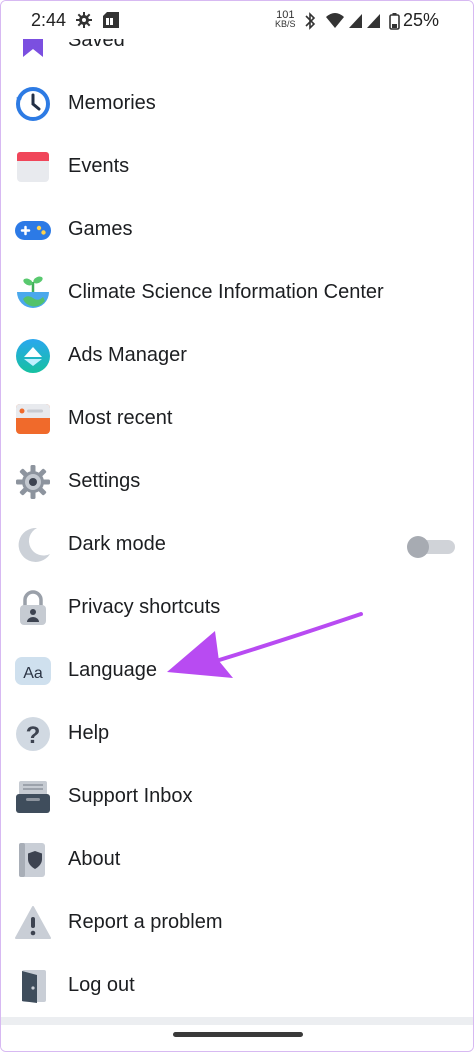  Describe the element at coordinates (112, 670) in the screenshot. I see `menu-label: Language` at that location.